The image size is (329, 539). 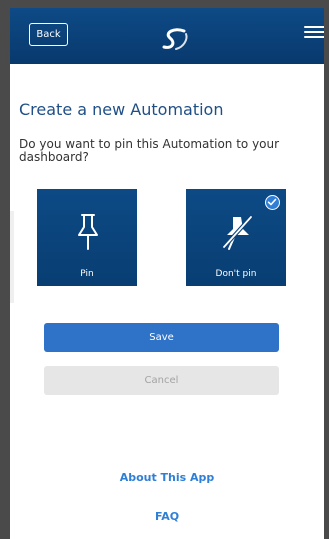 I want to click on faq-link: FAQ, so click(x=167, y=516).